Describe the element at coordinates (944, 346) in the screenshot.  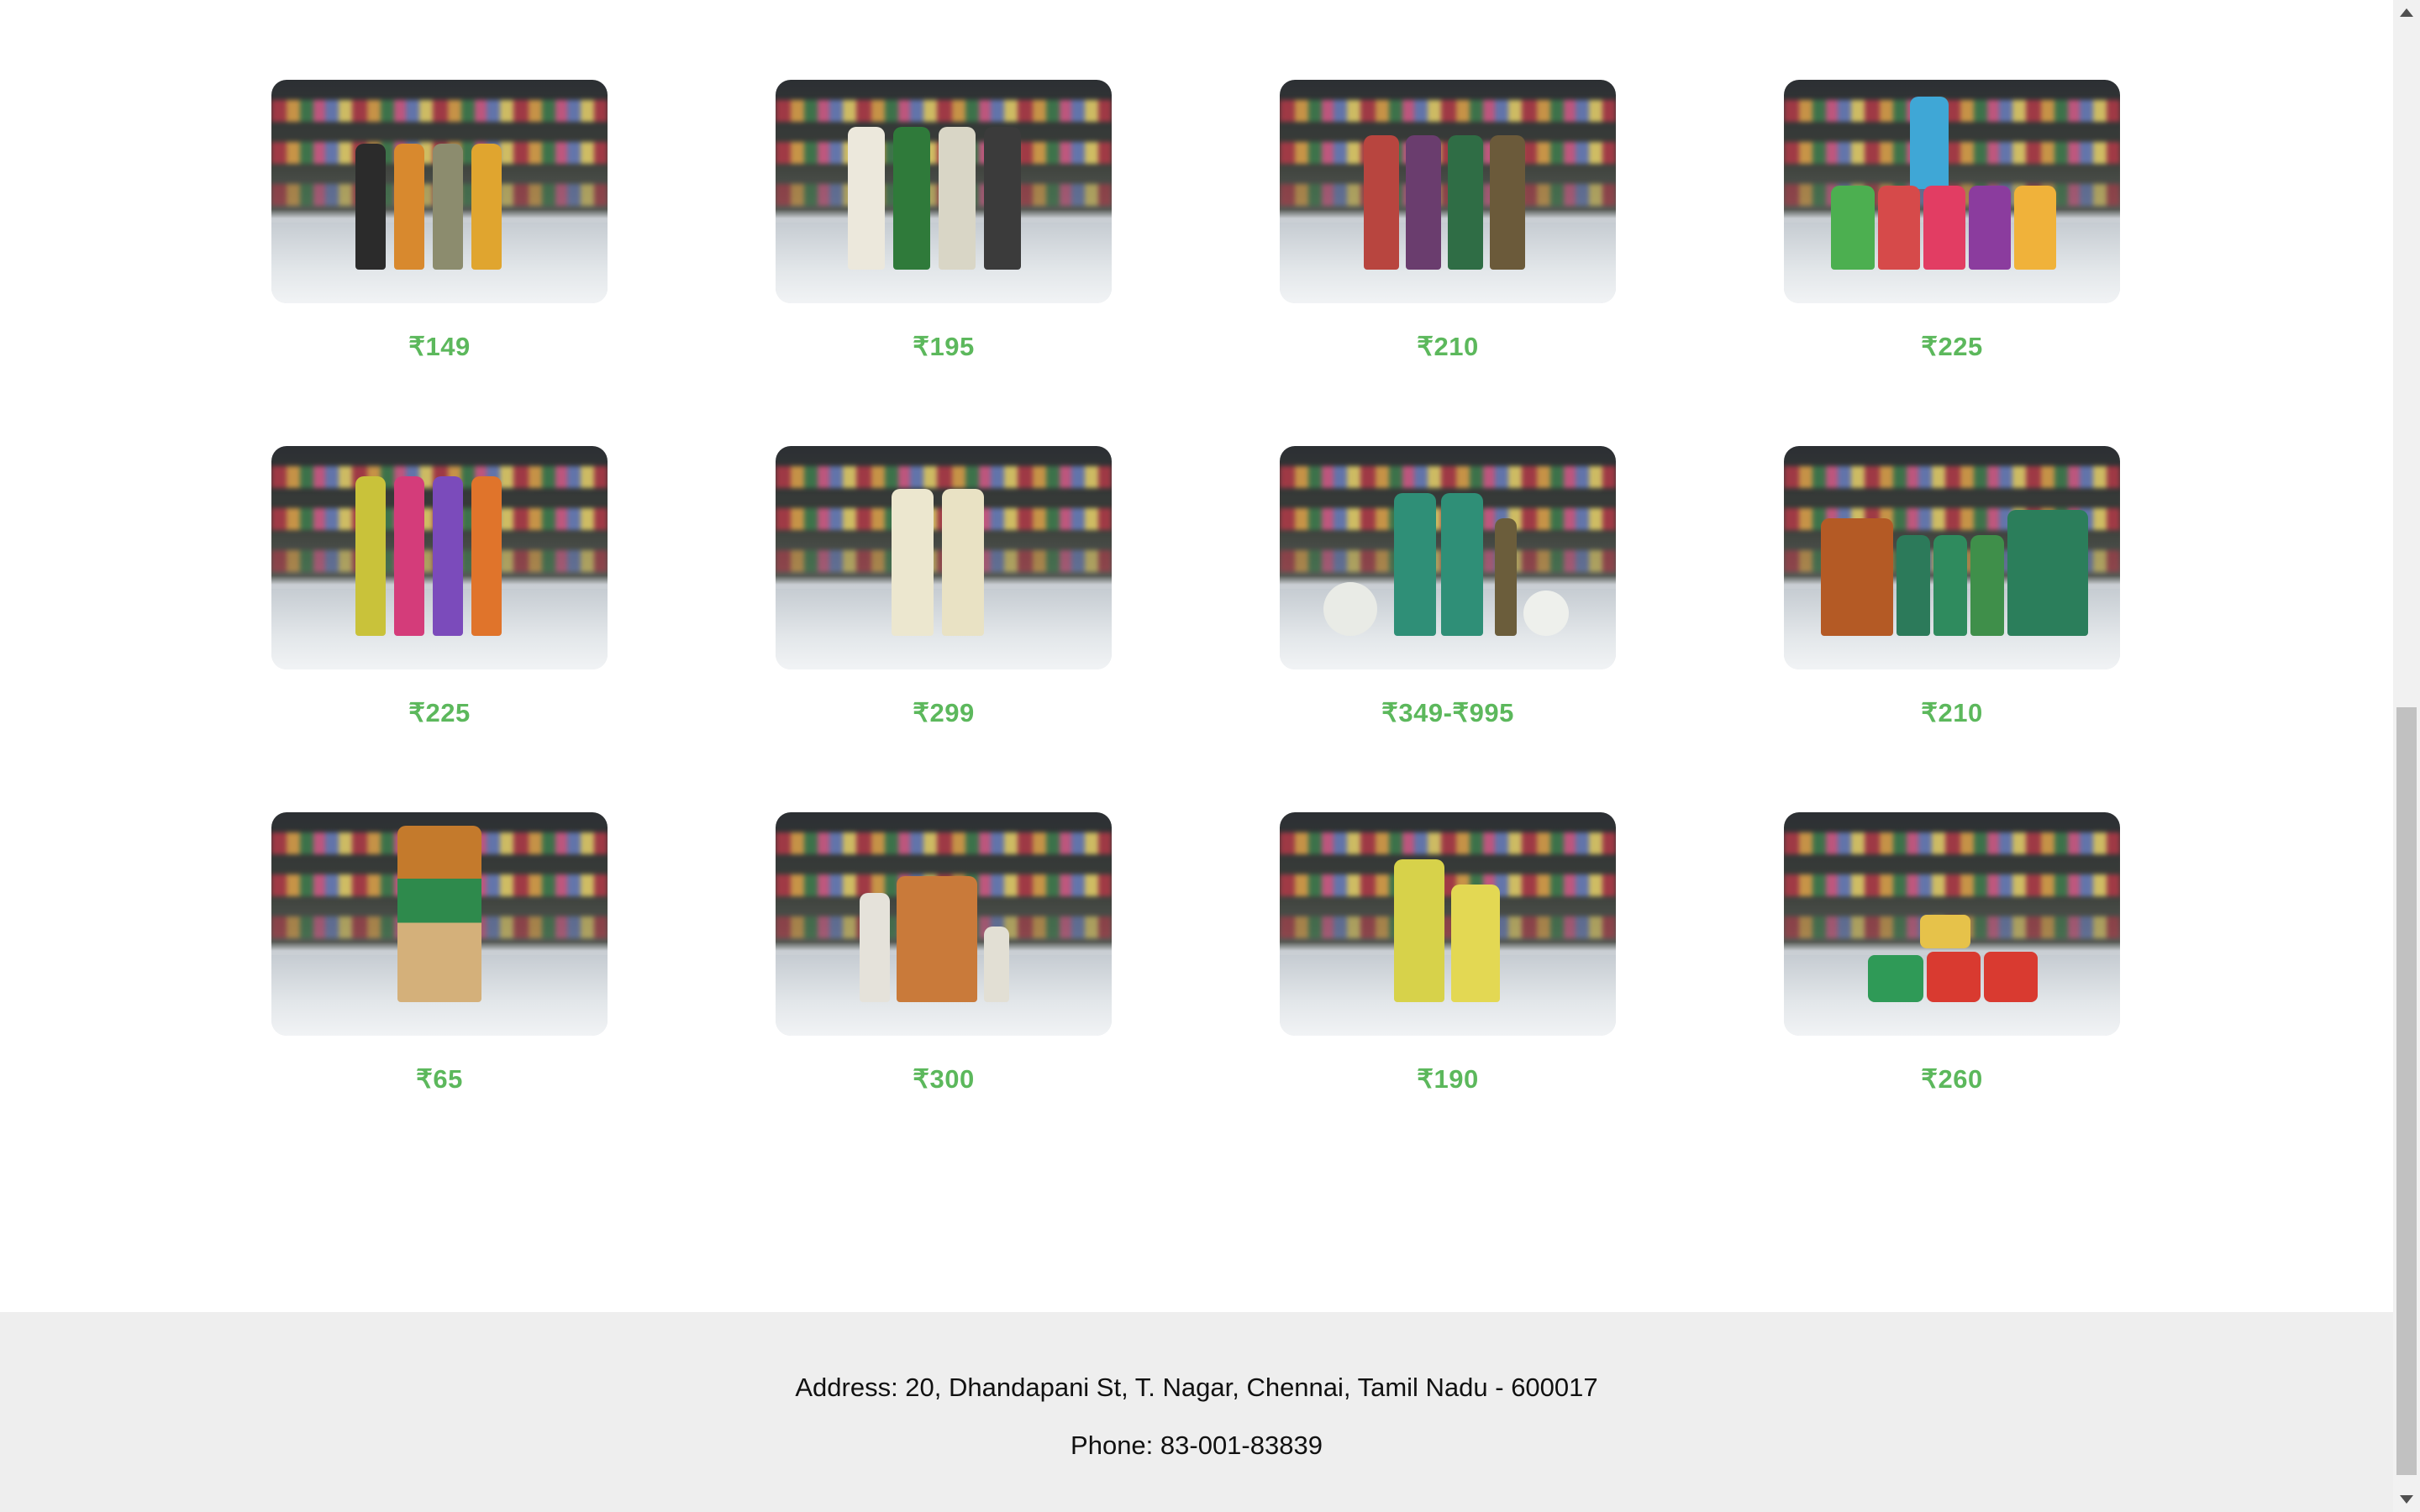
I see `product-price: ₹195` at that location.